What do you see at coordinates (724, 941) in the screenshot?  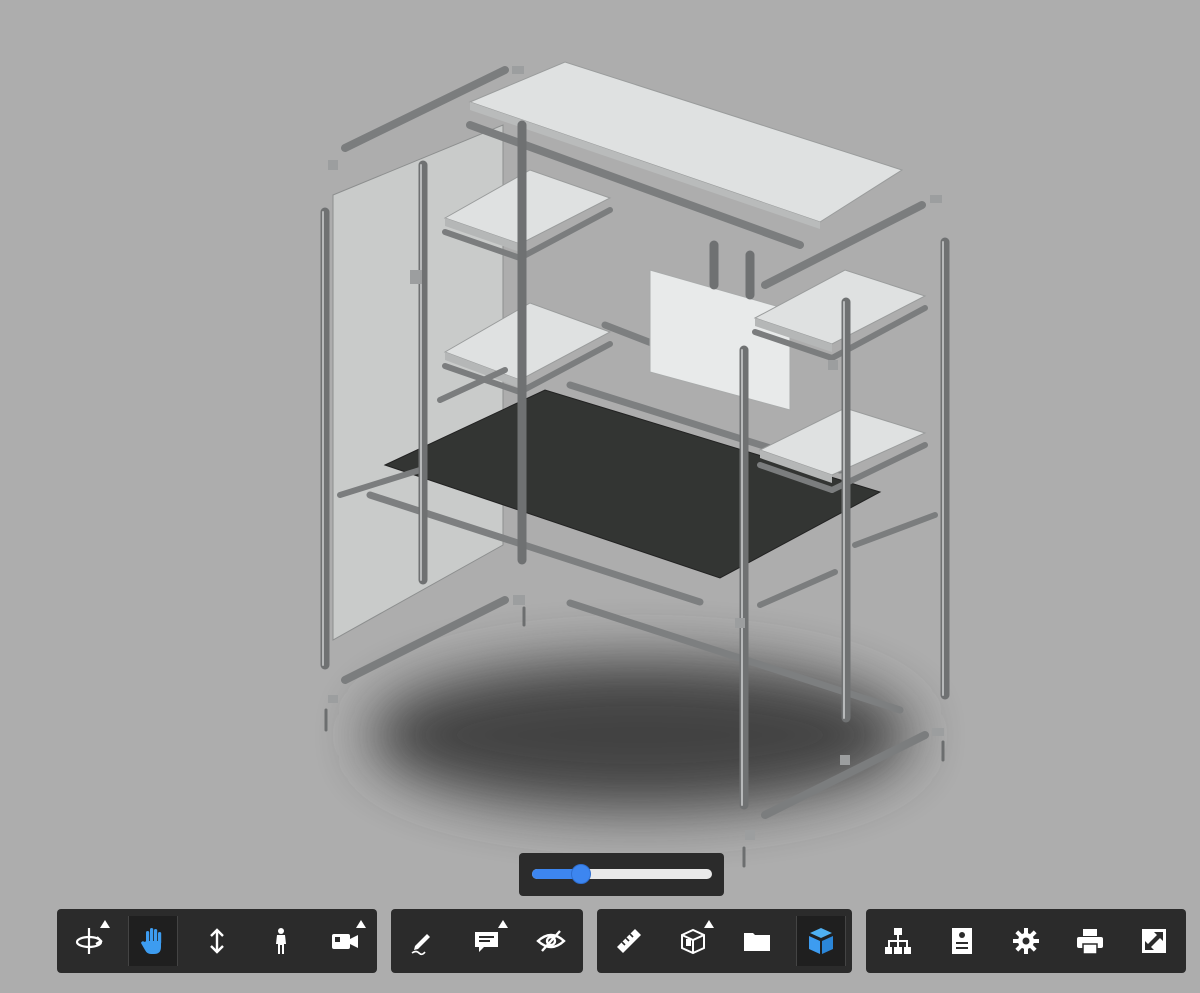 I see `toolbar-analysis` at bounding box center [724, 941].